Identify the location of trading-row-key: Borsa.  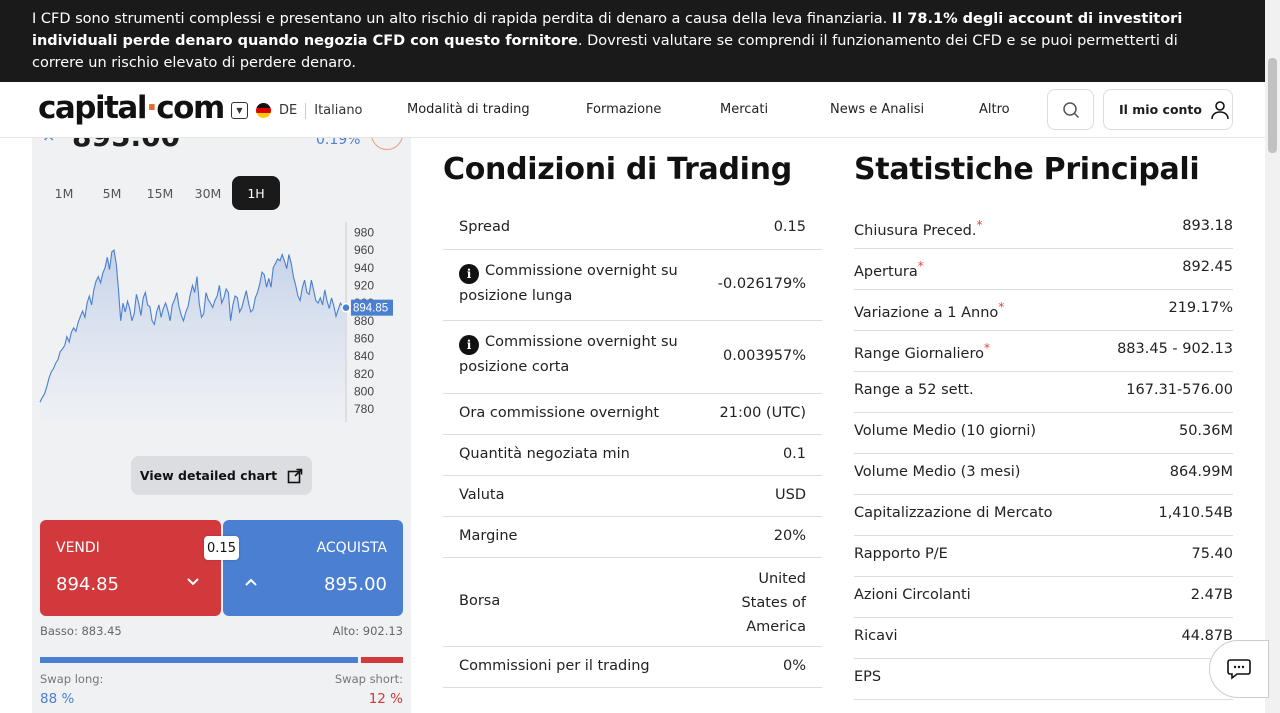
(480, 600).